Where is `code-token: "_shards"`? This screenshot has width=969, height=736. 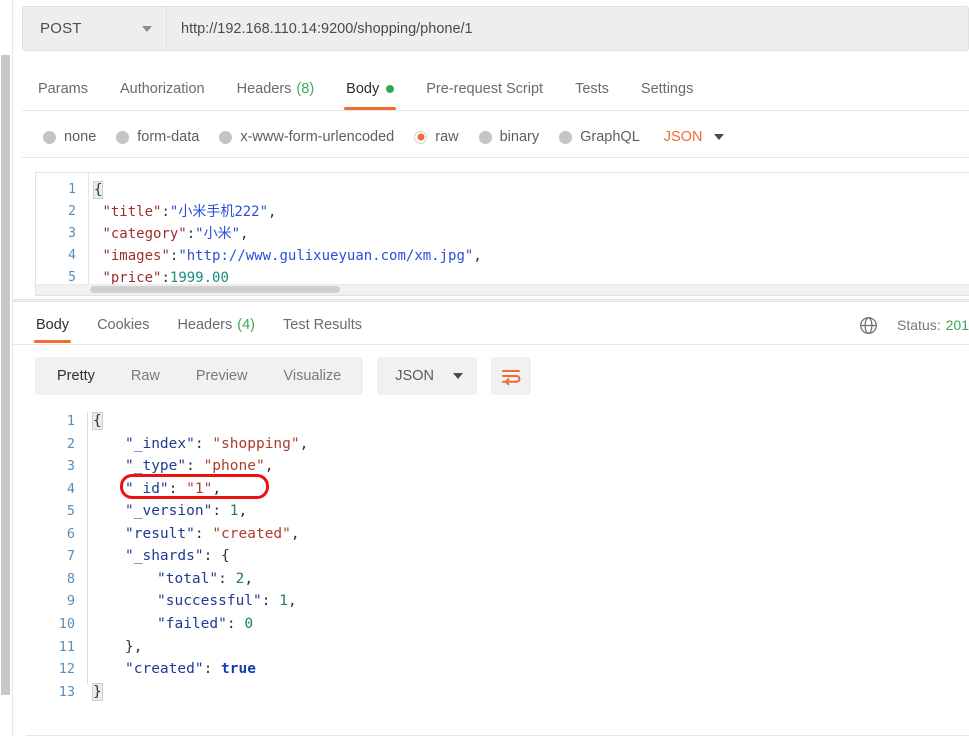 code-token: "_shards" is located at coordinates (164, 556).